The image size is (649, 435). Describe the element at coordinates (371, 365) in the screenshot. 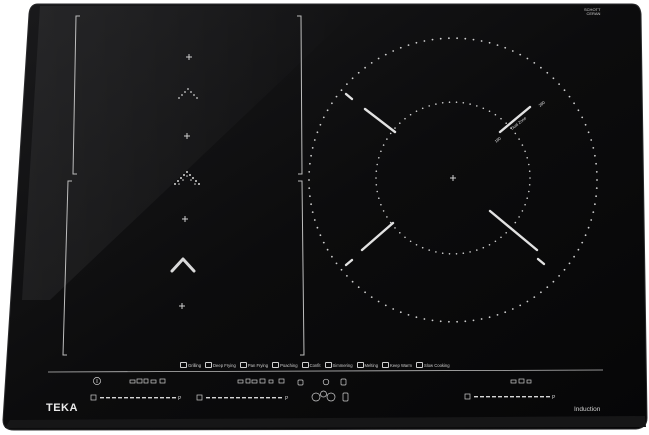

I see `function-label: Melting` at that location.